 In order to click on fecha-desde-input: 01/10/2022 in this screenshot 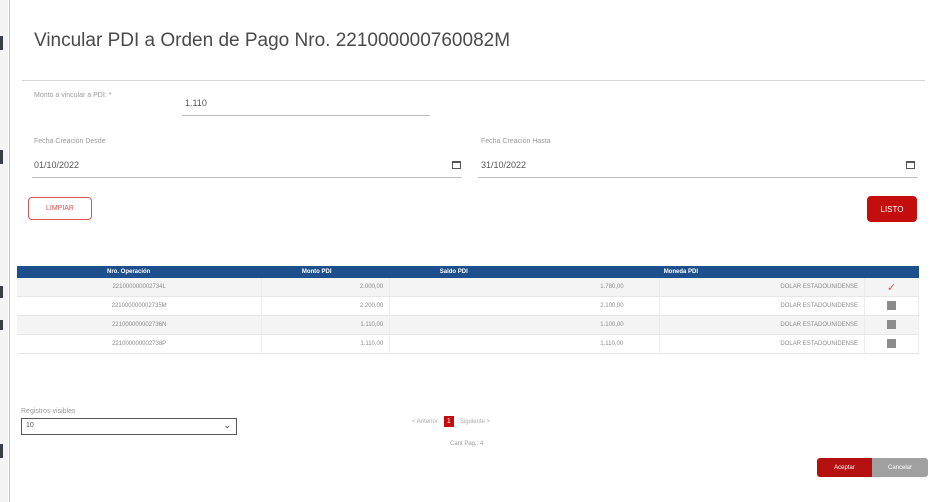, I will do `click(56, 165)`.